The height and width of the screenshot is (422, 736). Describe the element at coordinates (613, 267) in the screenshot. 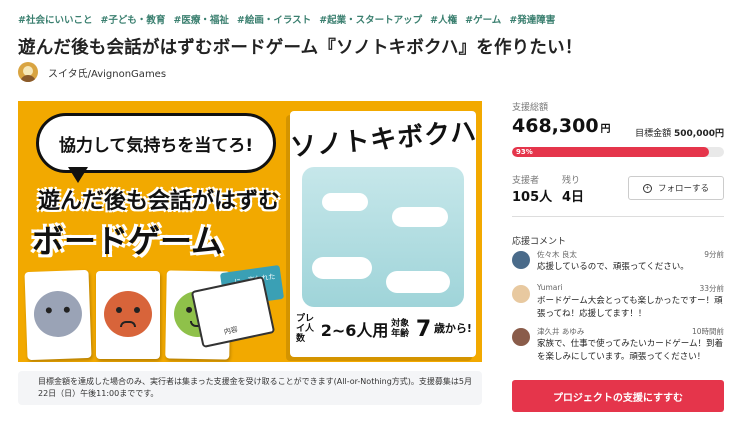

I see `comment-text: 応援しているので、頑張ってください。` at that location.